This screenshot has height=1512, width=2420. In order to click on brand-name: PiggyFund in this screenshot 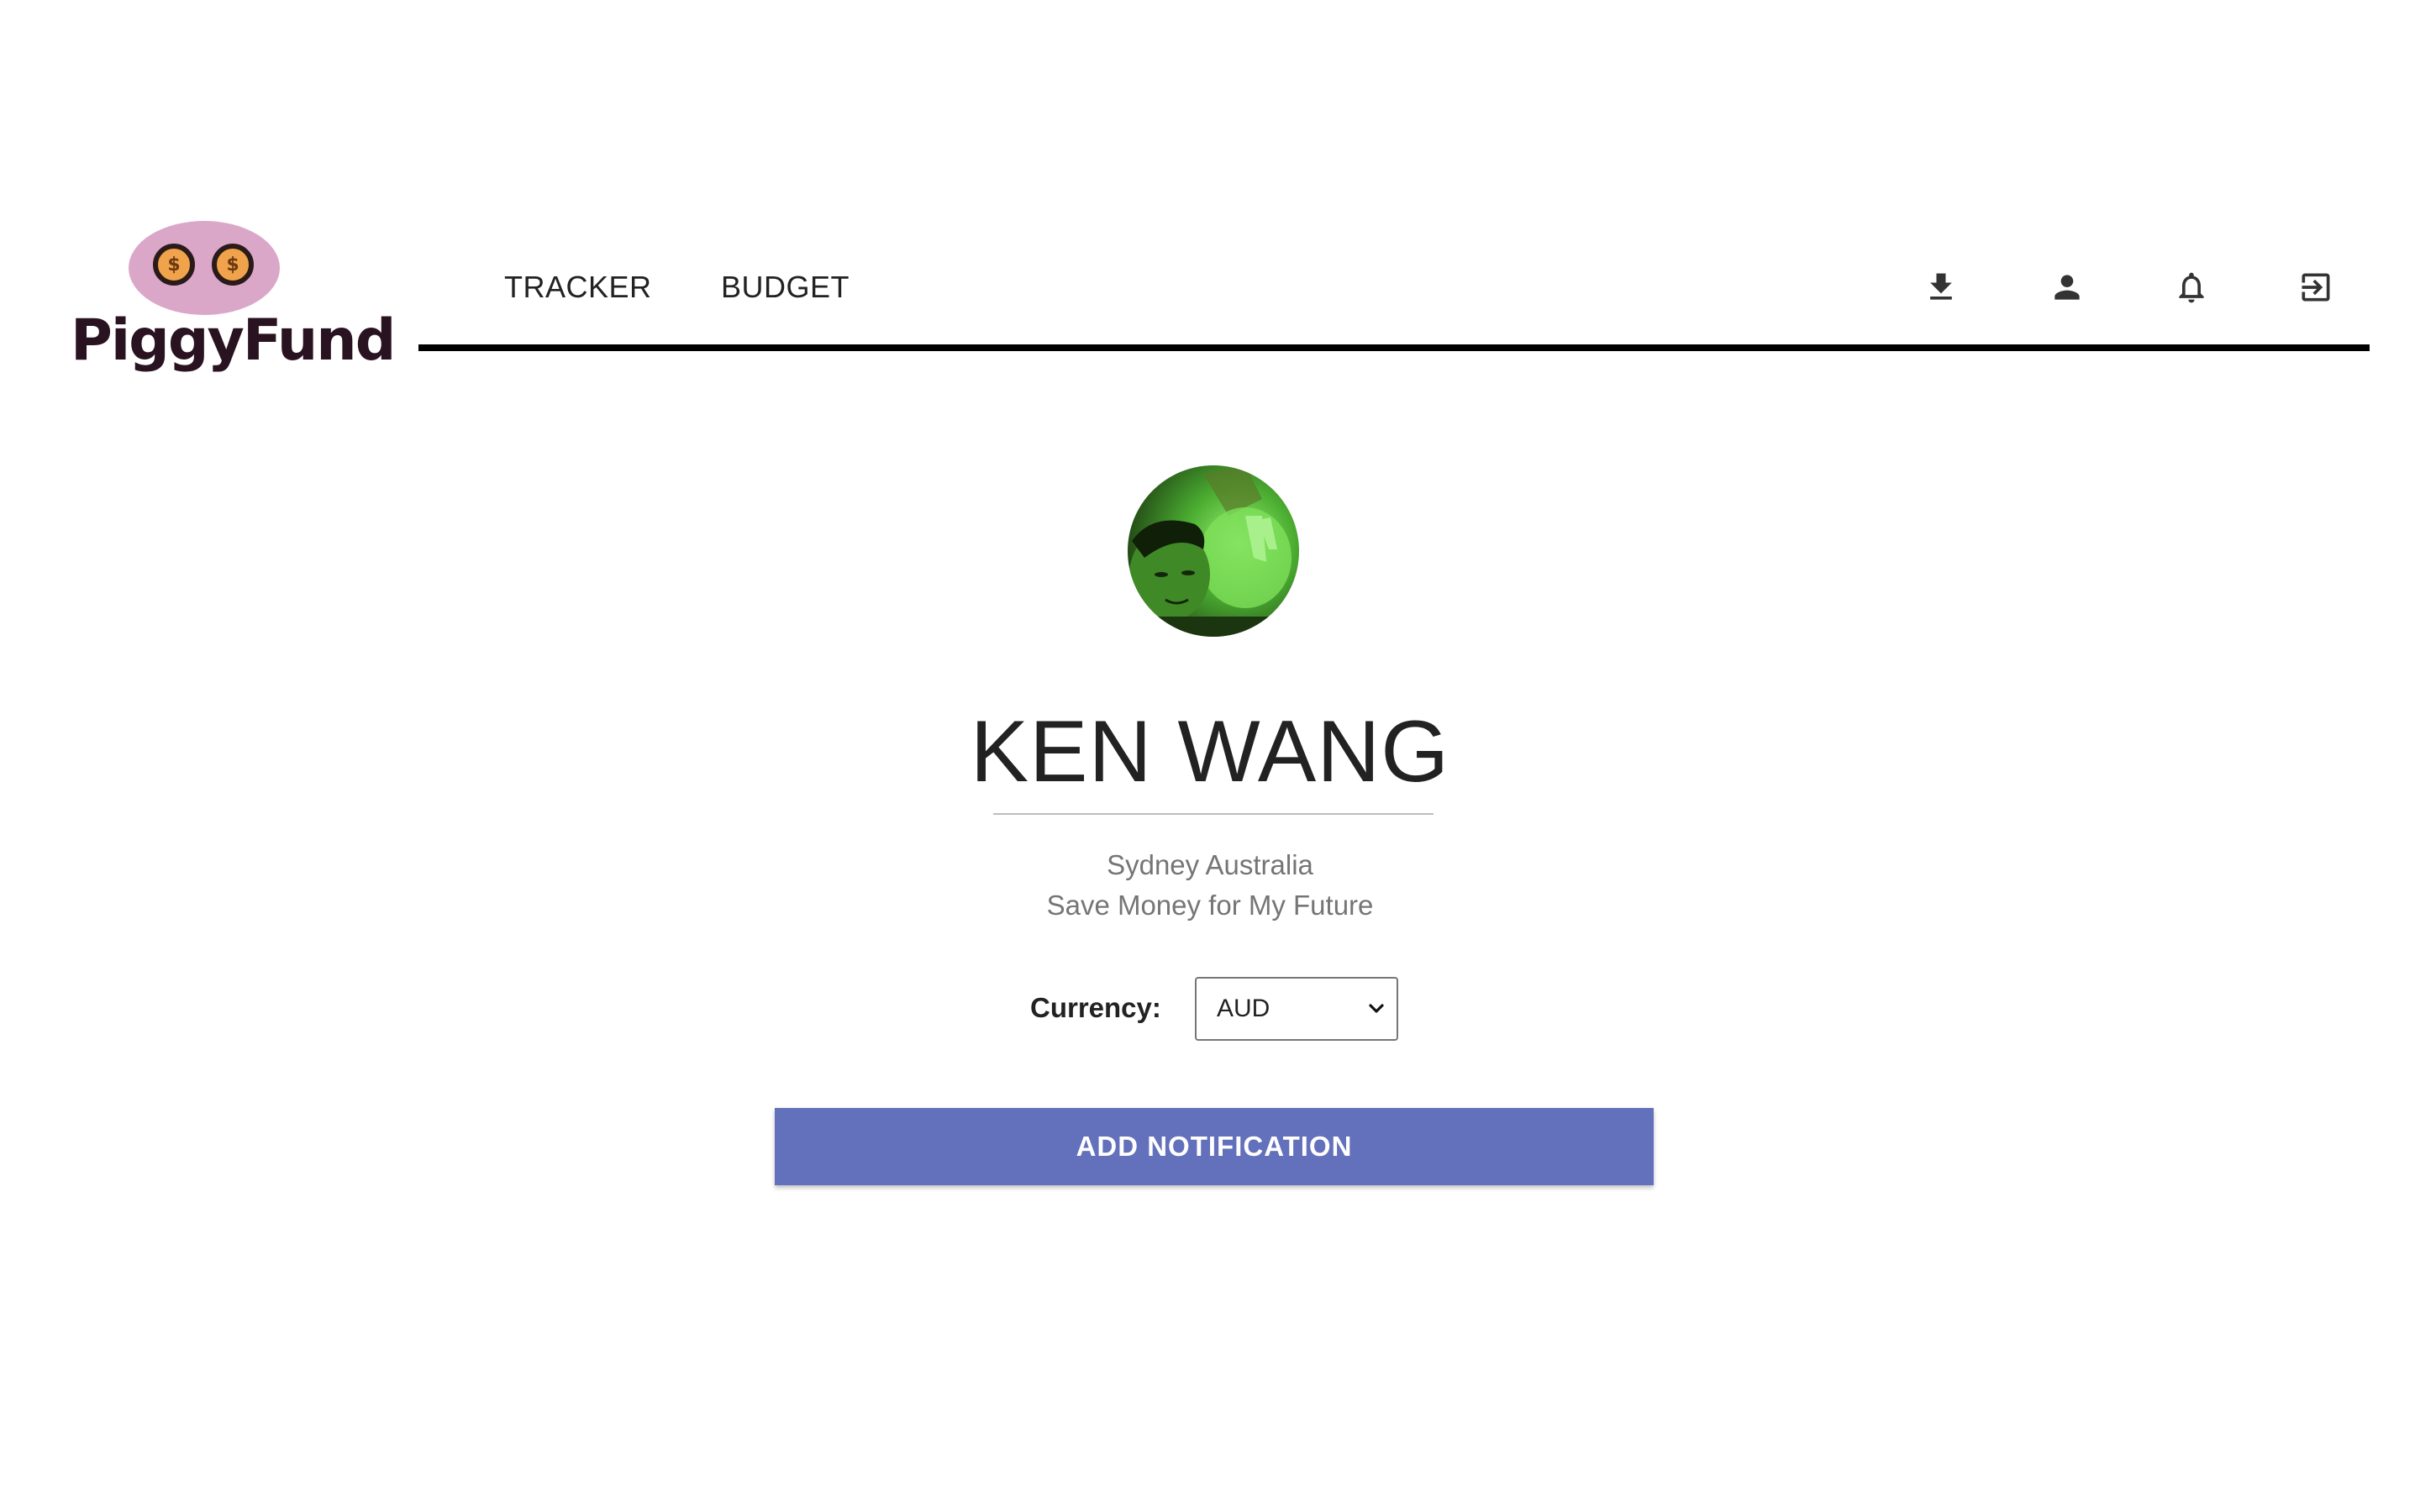, I will do `click(233, 340)`.